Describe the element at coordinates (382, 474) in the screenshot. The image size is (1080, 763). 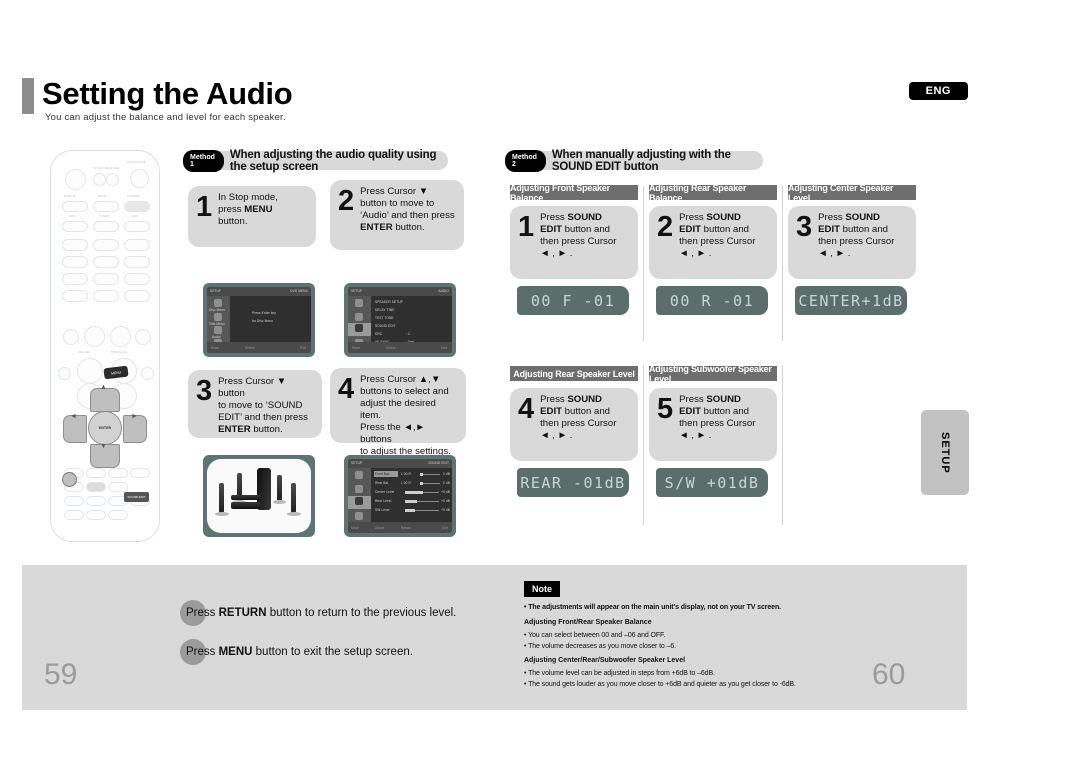
I see `screen4-row-0-label: Front Bal.` at that location.